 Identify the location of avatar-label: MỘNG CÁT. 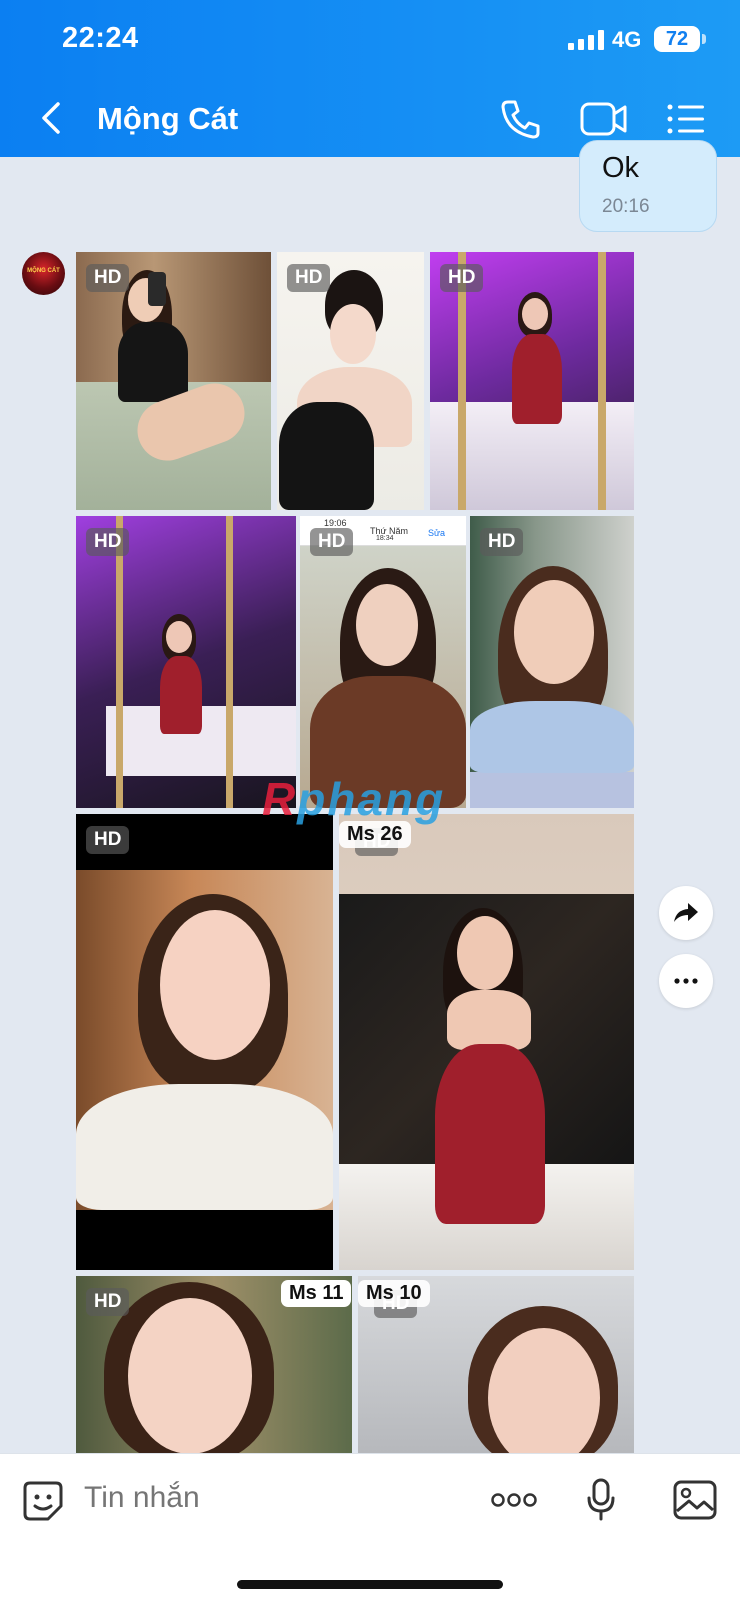
(43, 271).